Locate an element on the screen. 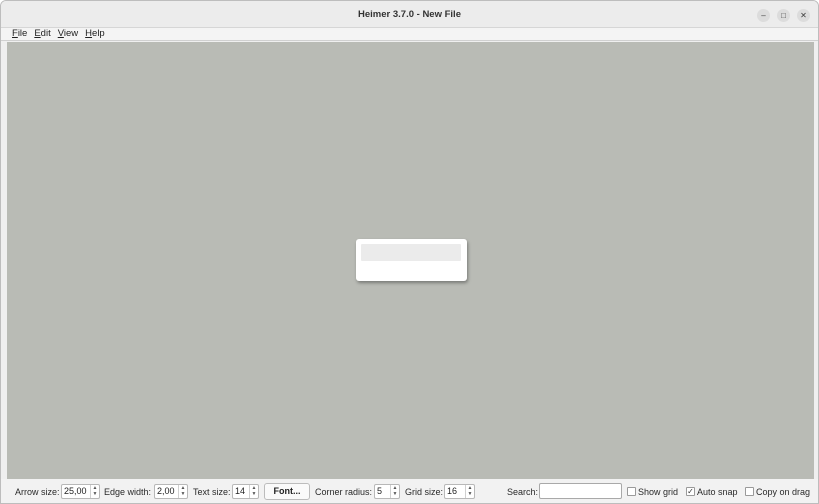  menu-edit: Edit is located at coordinates (42, 34).